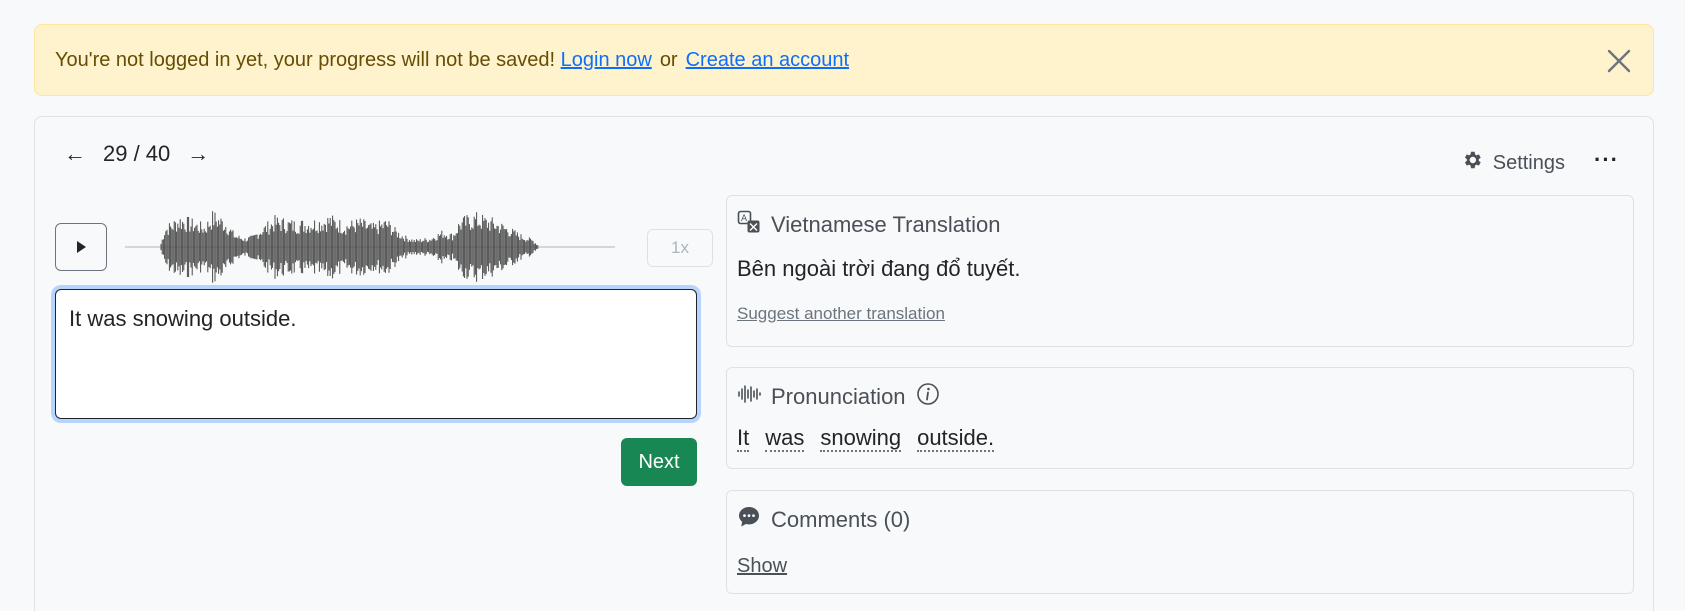 This screenshot has height=611, width=1685. What do you see at coordinates (1619, 61) in the screenshot?
I see `close-icon` at bounding box center [1619, 61].